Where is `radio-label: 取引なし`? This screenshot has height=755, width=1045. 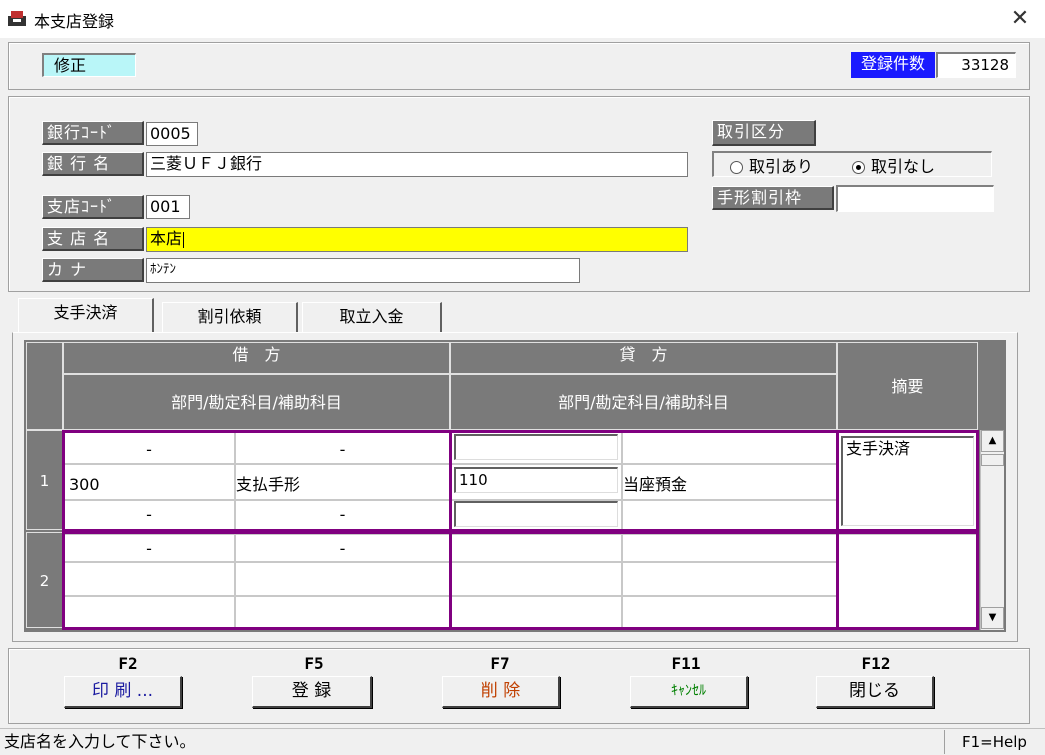
radio-label: 取引なし is located at coordinates (903, 166).